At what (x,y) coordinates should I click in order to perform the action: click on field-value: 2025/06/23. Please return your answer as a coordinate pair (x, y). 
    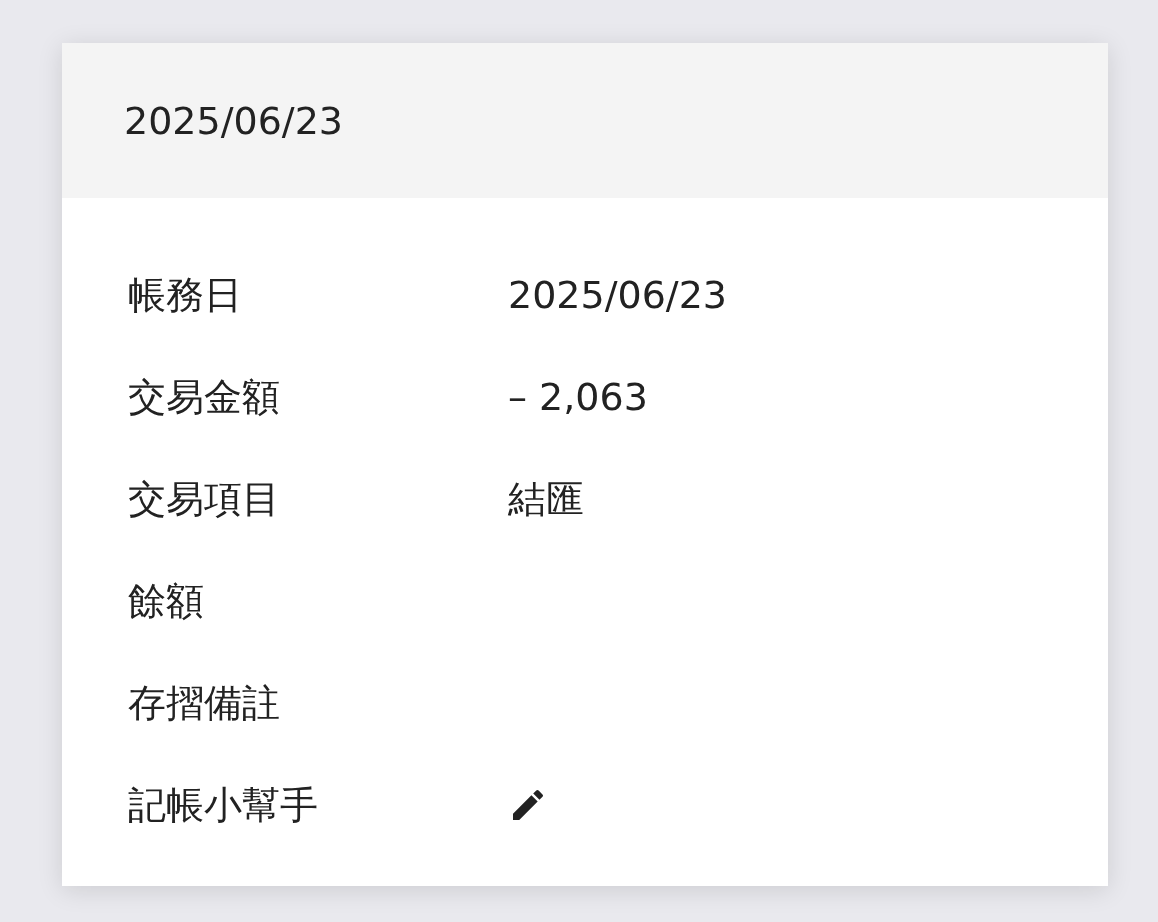
    Looking at the image, I should click on (618, 295).